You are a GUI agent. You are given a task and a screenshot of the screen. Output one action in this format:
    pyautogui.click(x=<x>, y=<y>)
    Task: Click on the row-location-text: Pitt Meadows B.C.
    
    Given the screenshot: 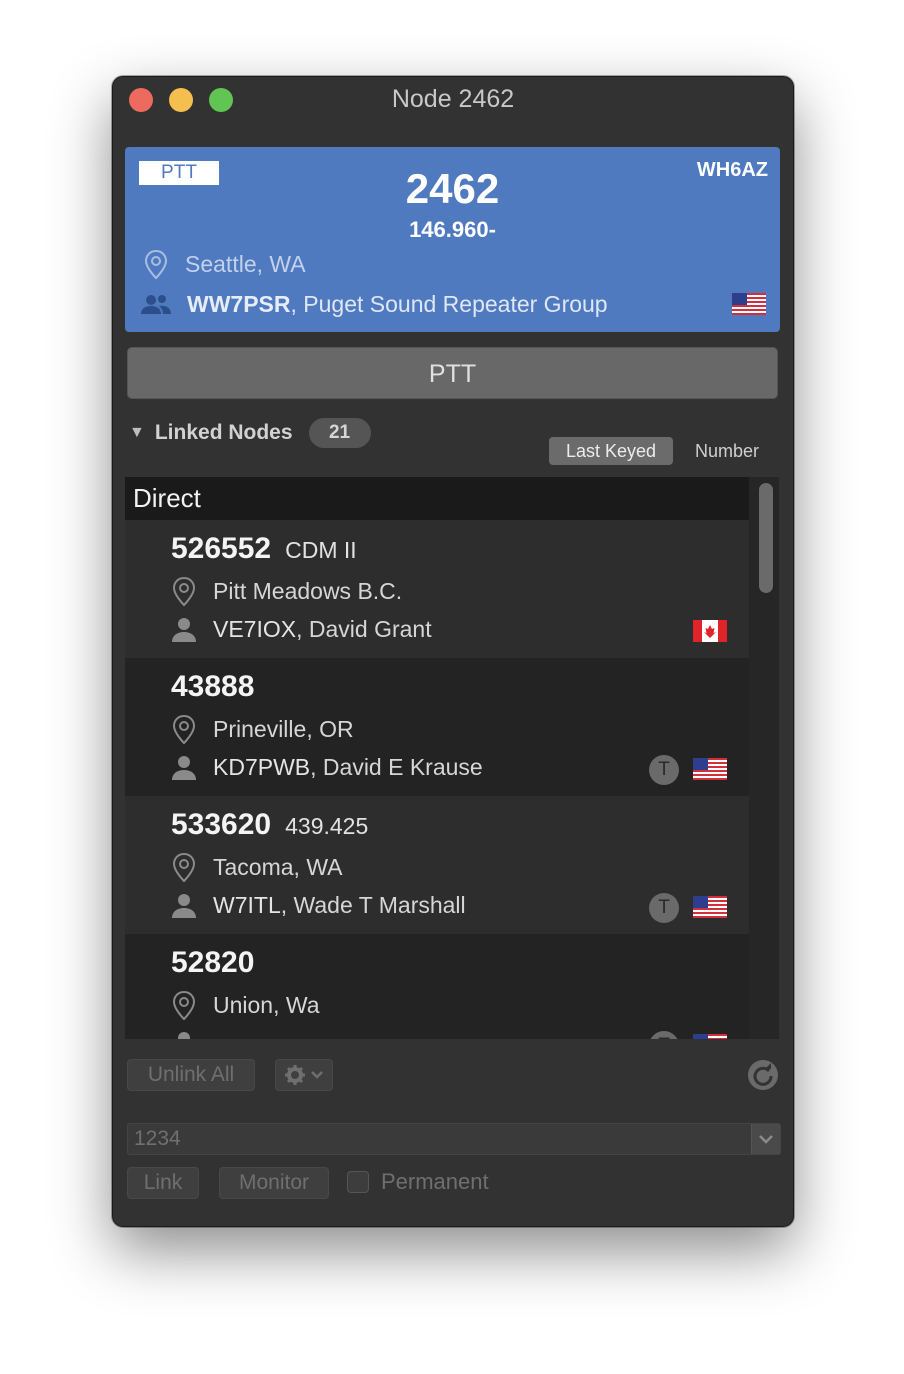 What is the action you would take?
    pyautogui.click(x=308, y=590)
    